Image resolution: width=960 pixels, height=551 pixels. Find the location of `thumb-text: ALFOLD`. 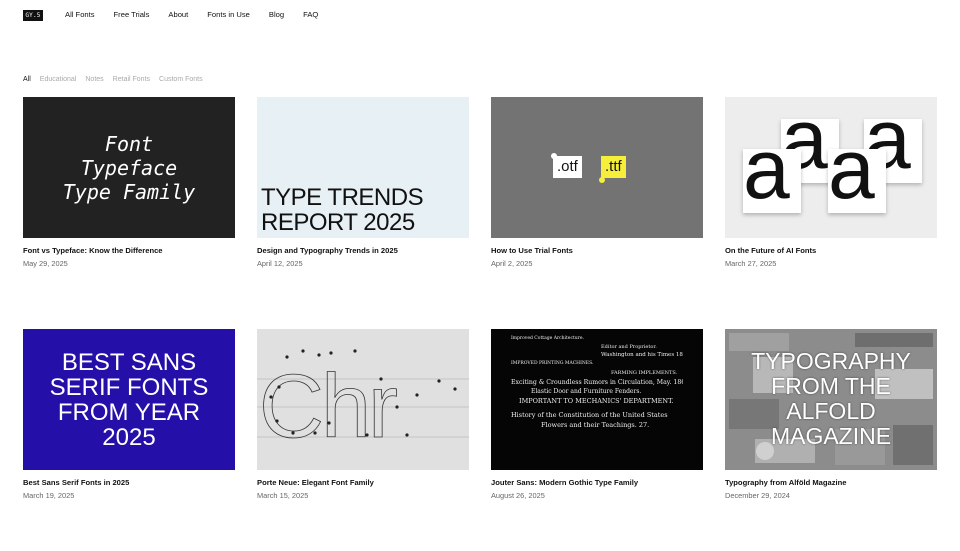

thumb-text: ALFOLD is located at coordinates (831, 411).